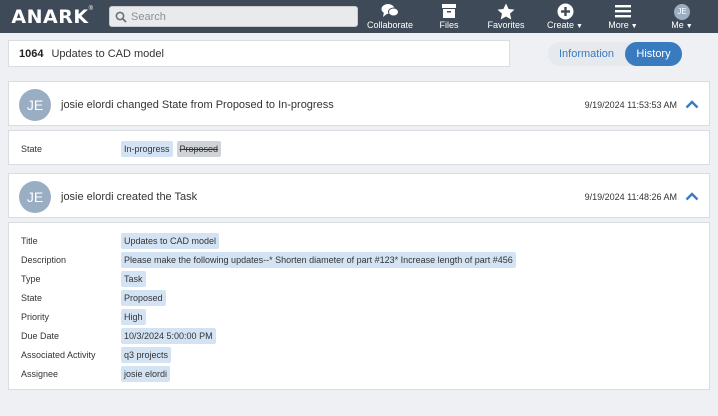  What do you see at coordinates (241, 16) in the screenshot?
I see `search-input` at bounding box center [241, 16].